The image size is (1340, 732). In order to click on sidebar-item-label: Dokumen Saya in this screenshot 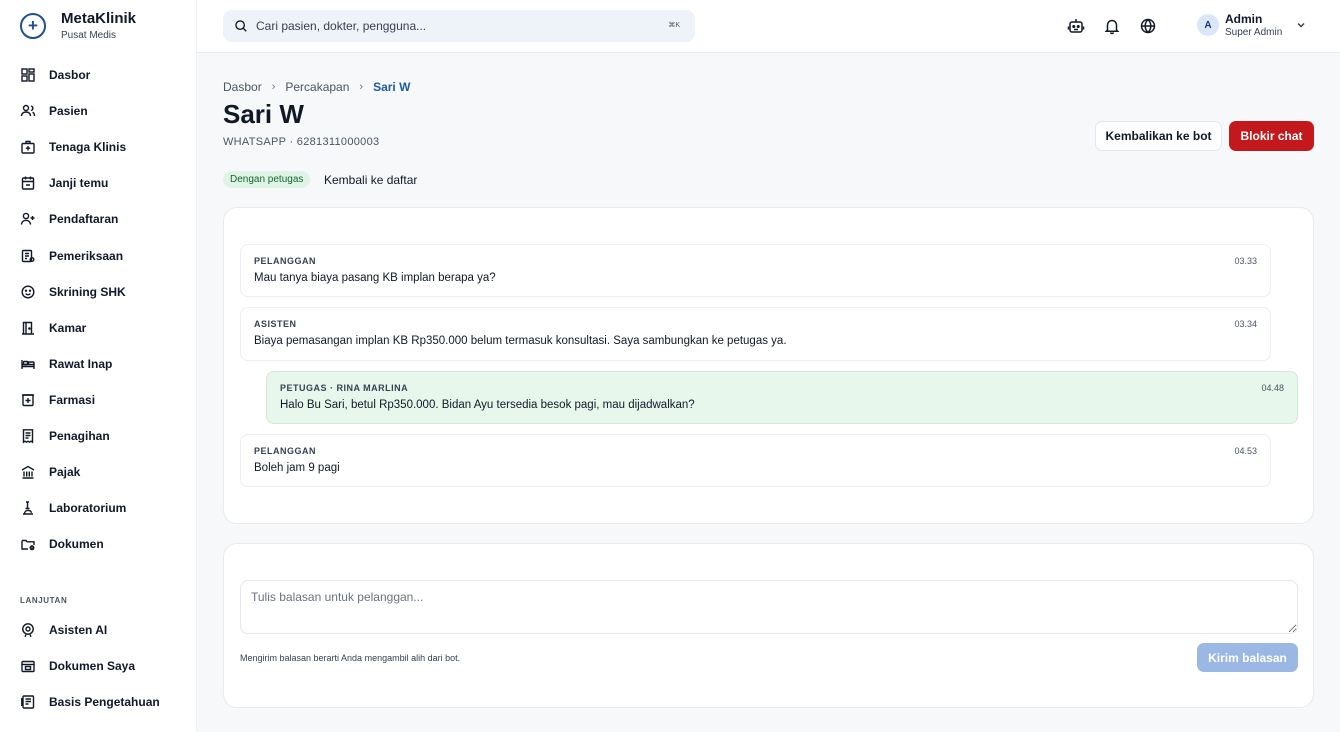, I will do `click(92, 666)`.